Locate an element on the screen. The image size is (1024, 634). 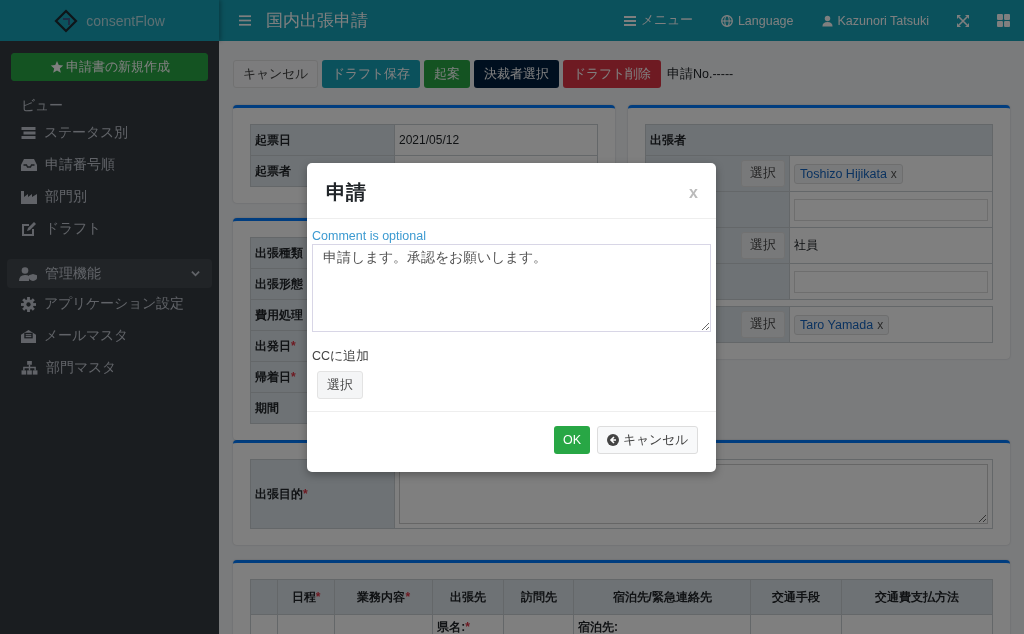
close-button: x is located at coordinates (693, 192).